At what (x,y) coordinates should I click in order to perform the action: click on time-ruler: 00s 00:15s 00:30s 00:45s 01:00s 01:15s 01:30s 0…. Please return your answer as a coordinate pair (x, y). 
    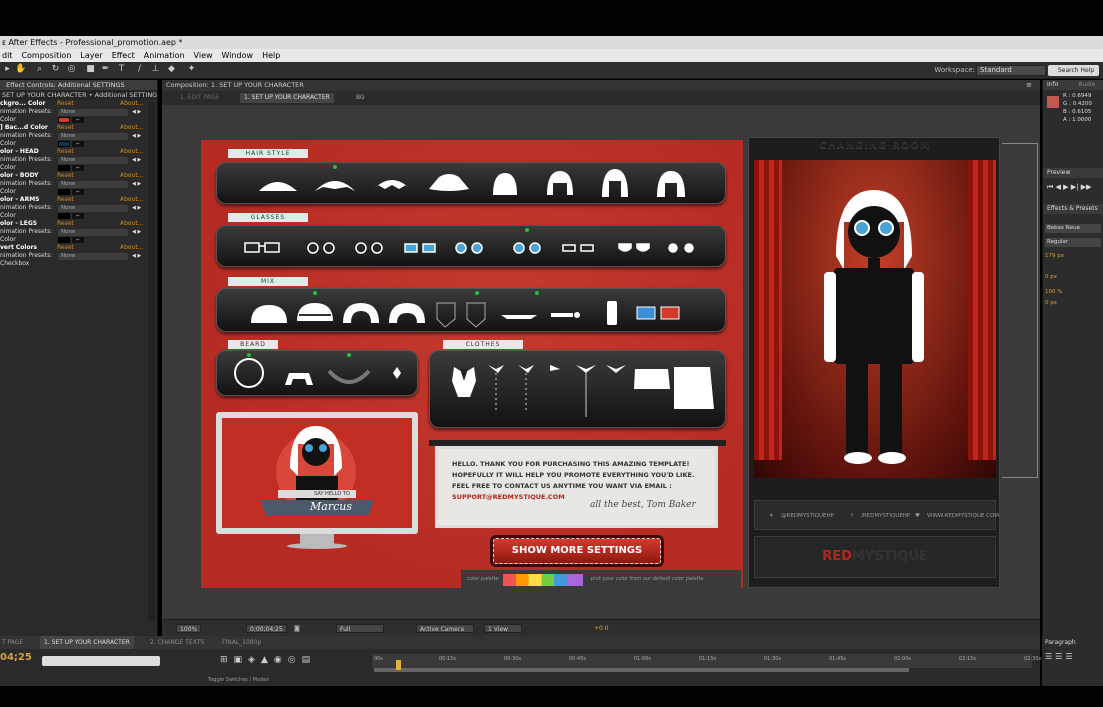
    Looking at the image, I should click on (706, 661).